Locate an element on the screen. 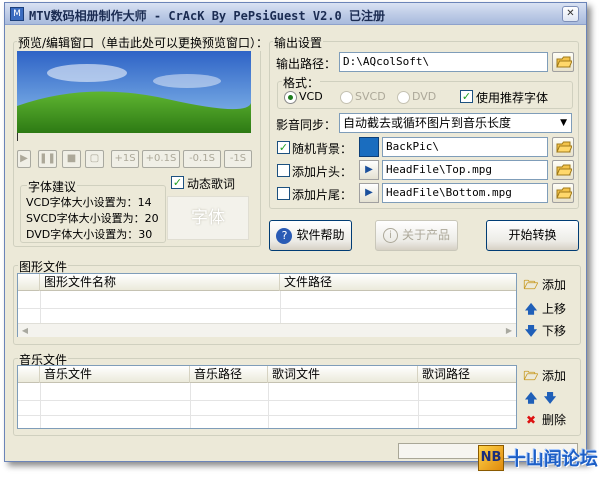  sync-dropdown: 自动截去或循环图片到音乐长度 ▼ is located at coordinates (455, 123).